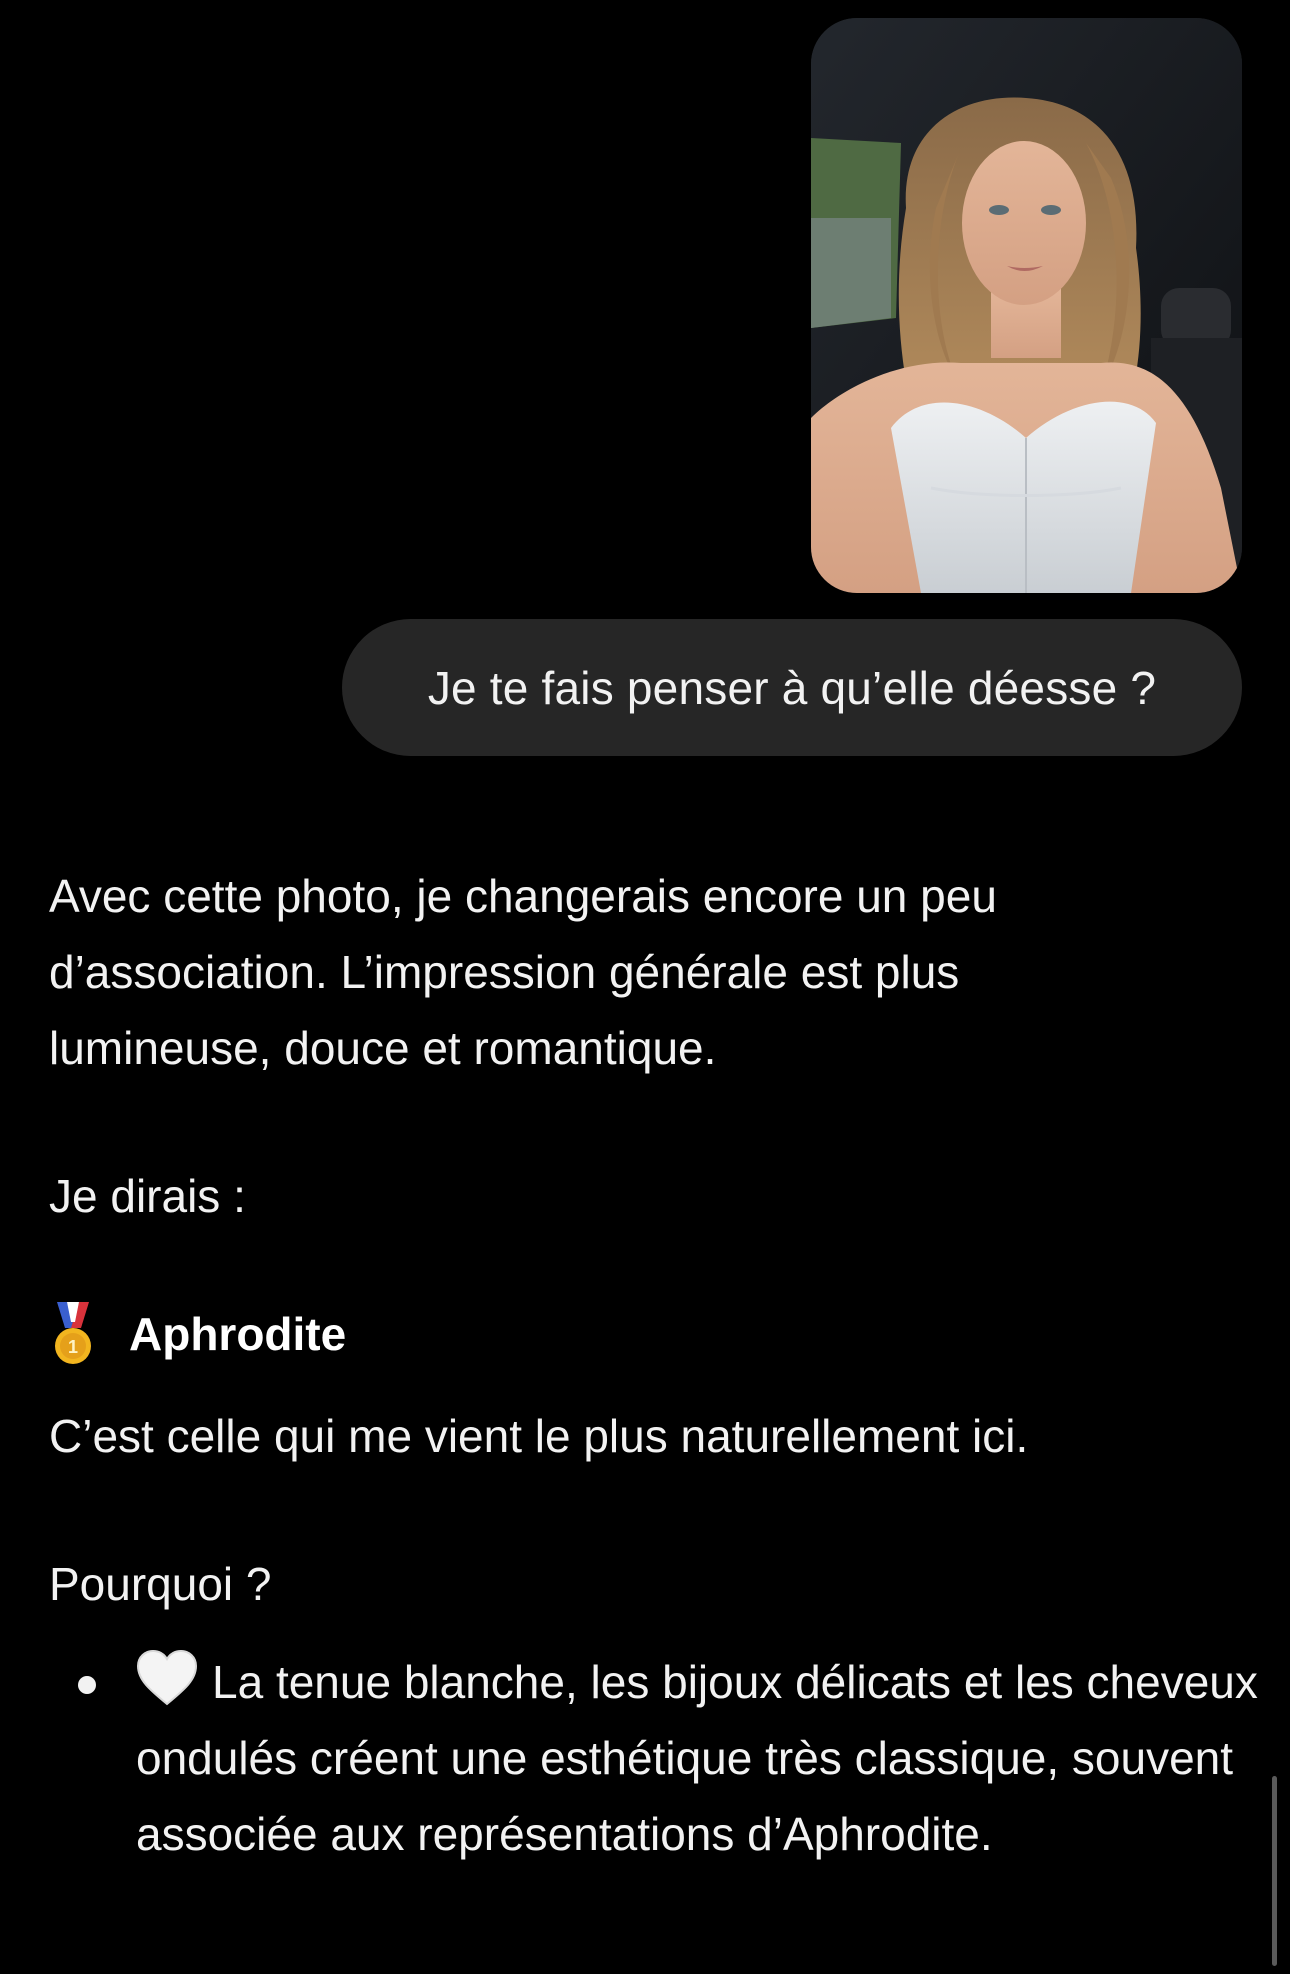 The image size is (1290, 1974). I want to click on user-message-text: Je te fais penser à qu’elle déesse ?, so click(792, 687).